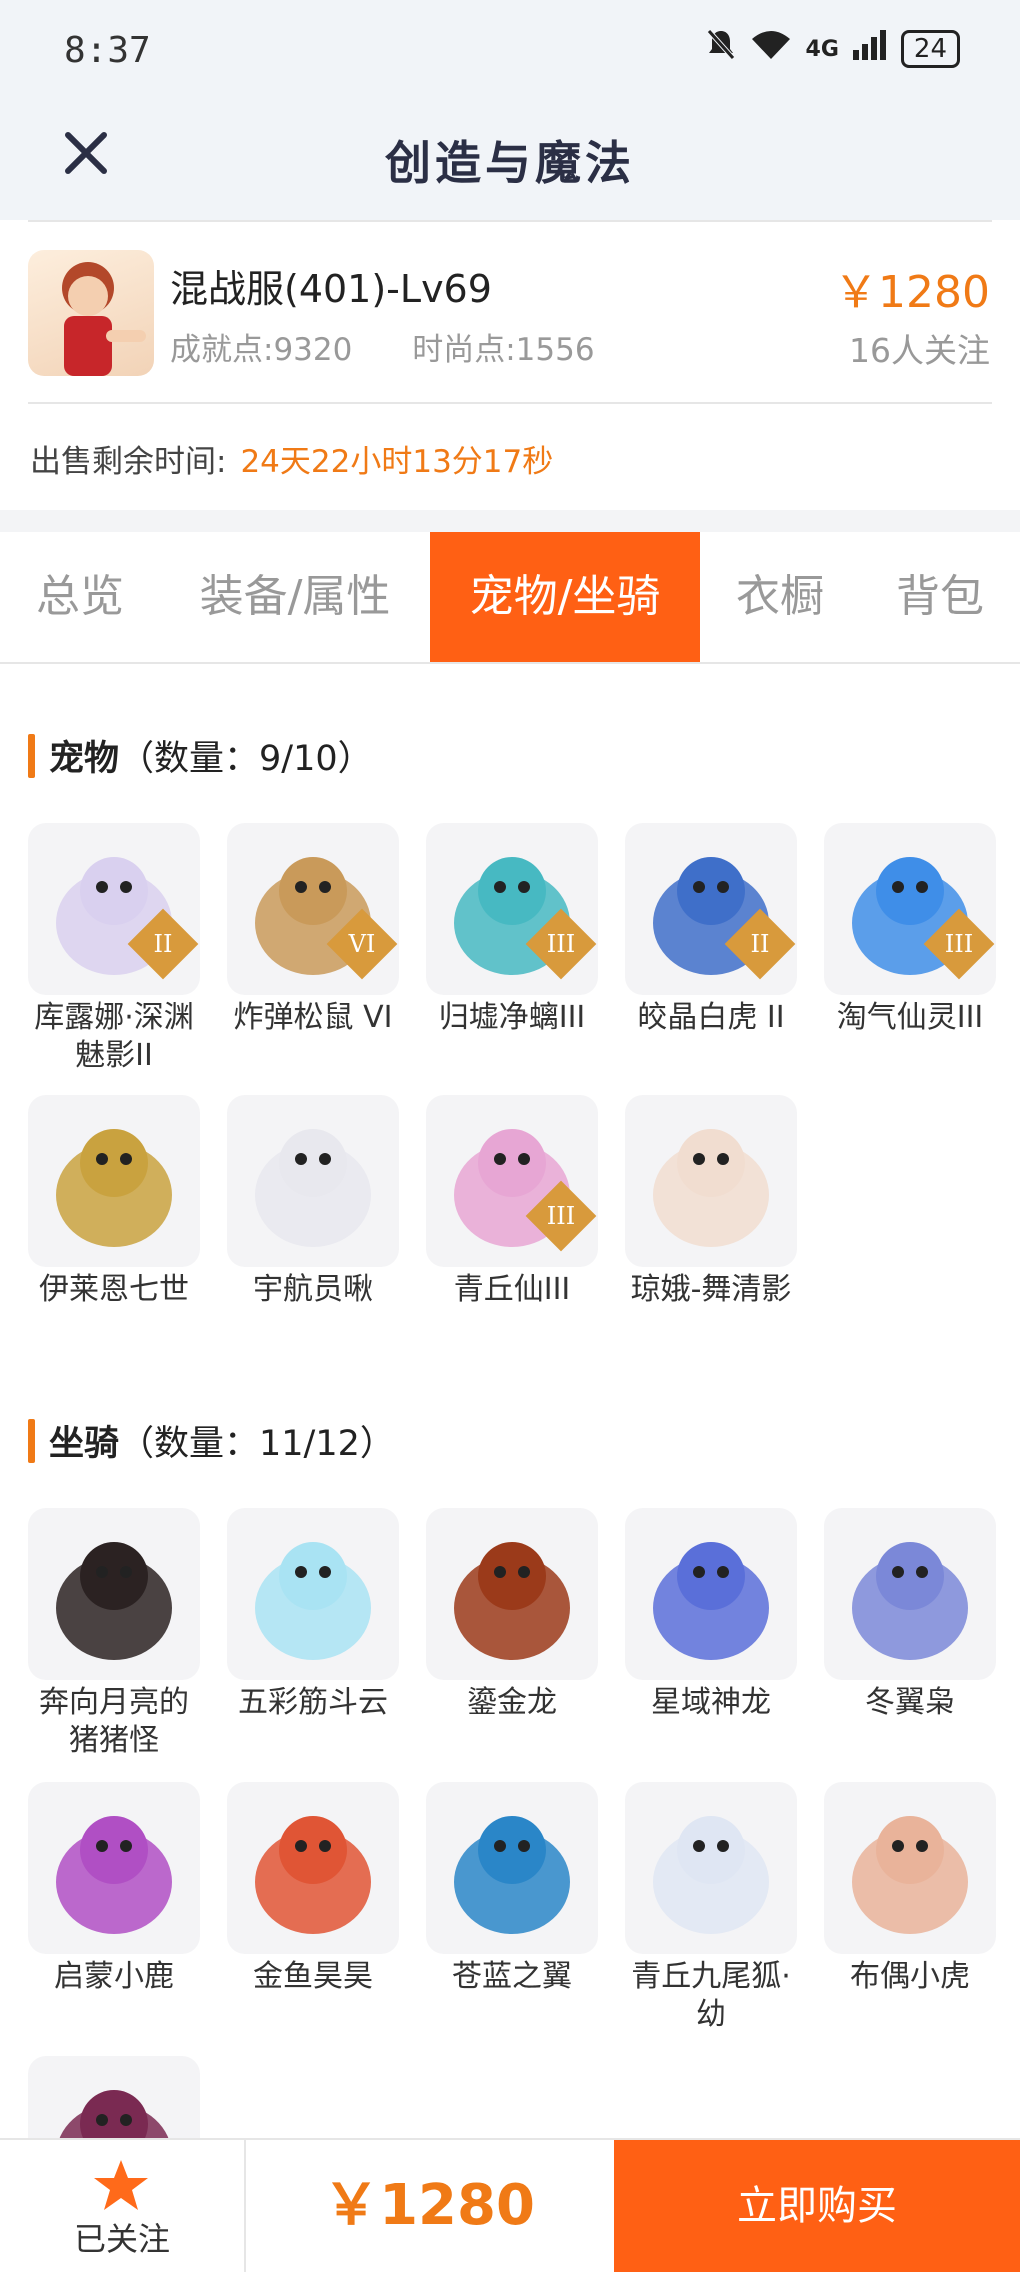  I want to click on pet-item: III 青丘仙III, so click(512, 1202).